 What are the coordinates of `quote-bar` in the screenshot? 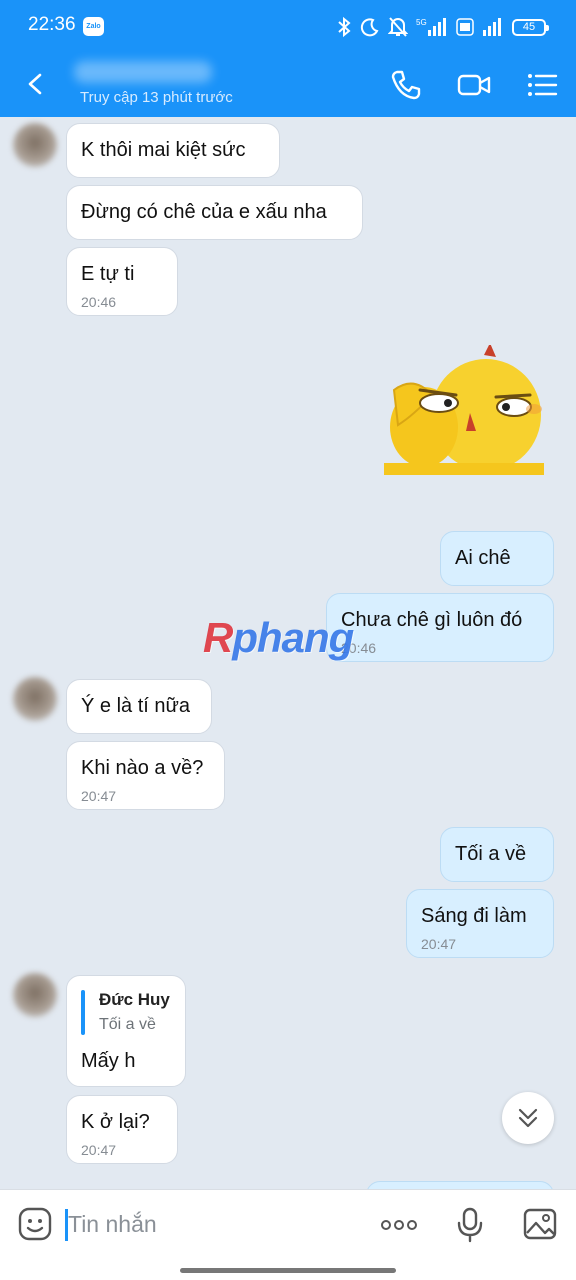 It's located at (83, 1012).